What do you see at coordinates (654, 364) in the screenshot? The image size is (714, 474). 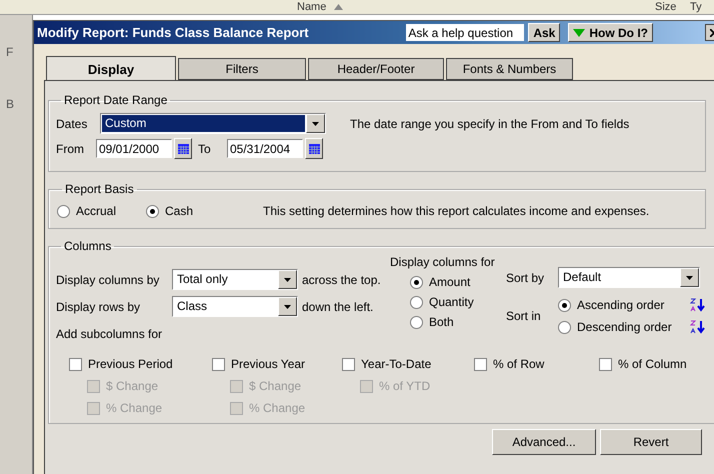 I see `checkbox-option: % of Column` at bounding box center [654, 364].